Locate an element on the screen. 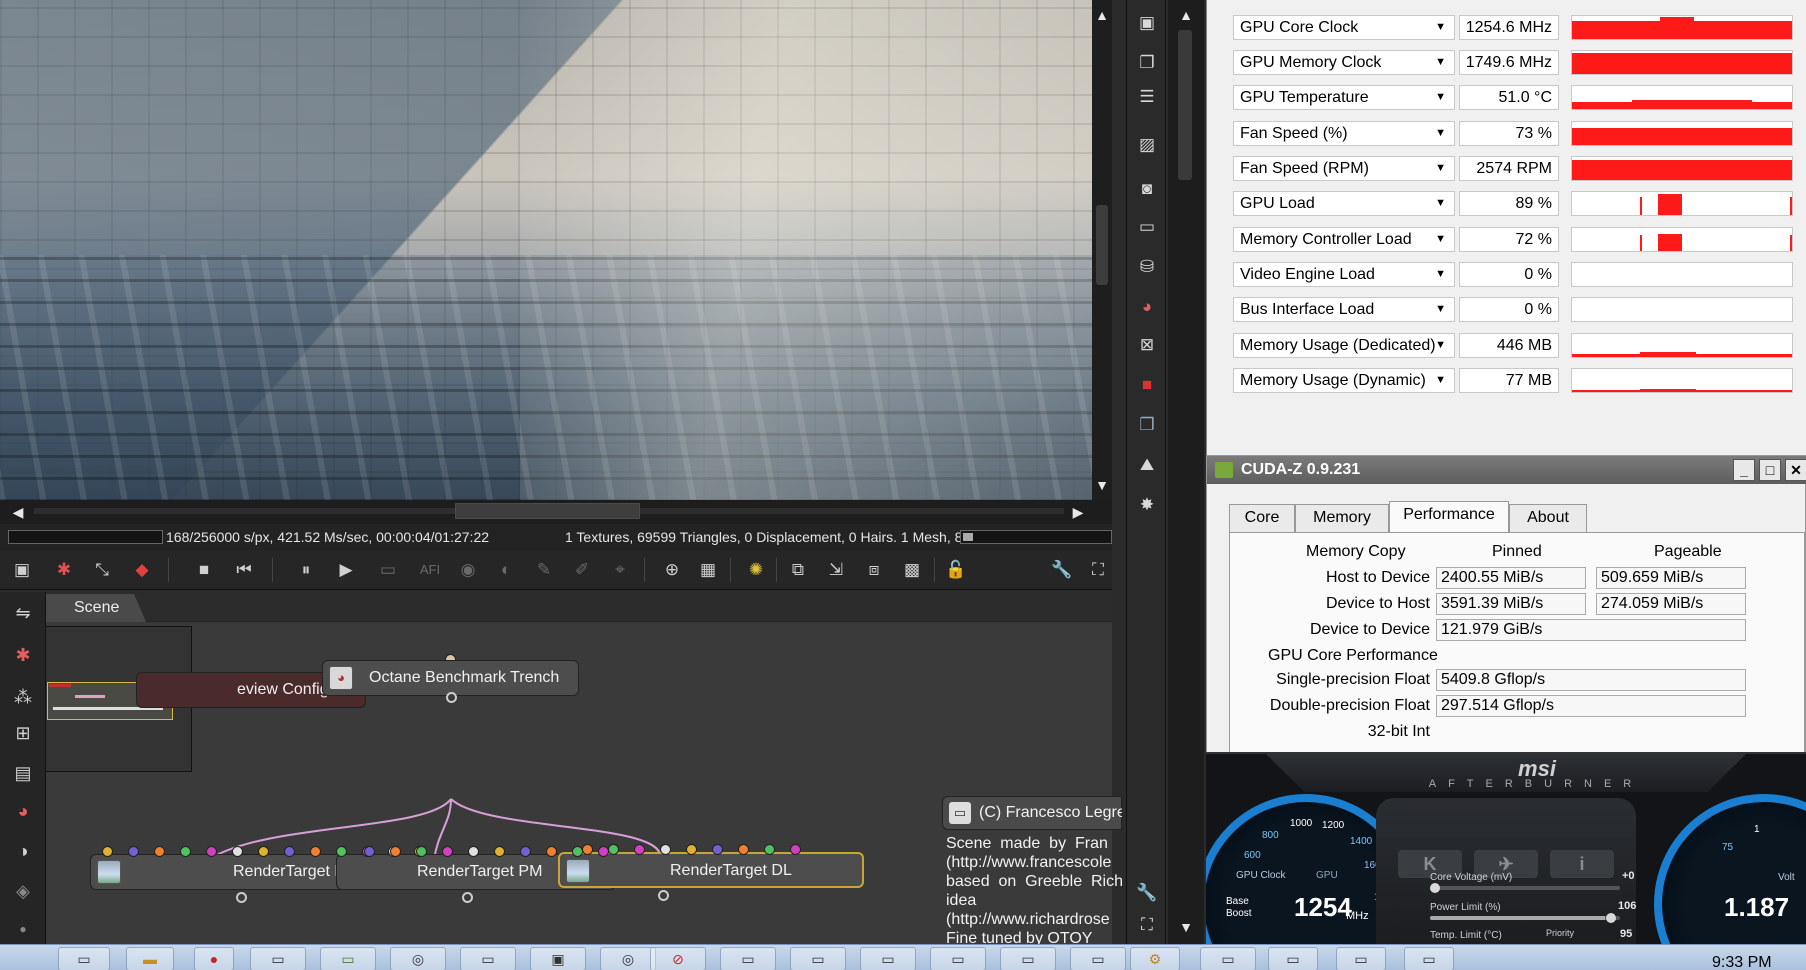  cudaz-titlebar: CUDA-Z 0.9.231 _ □ ✕ is located at coordinates (1506, 470).